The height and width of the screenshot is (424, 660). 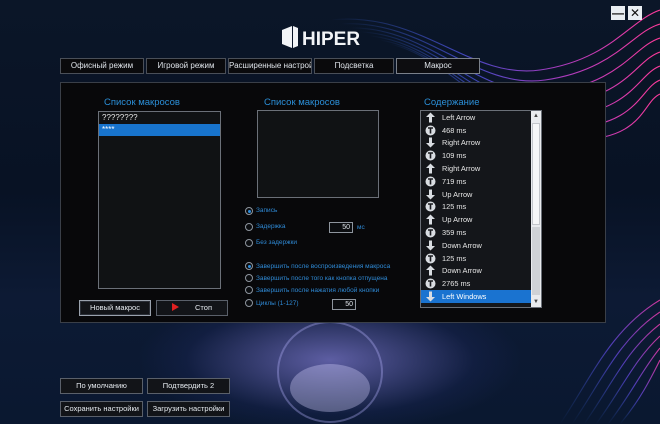 I want to click on content-row: Left Arrow, so click(x=476, y=117).